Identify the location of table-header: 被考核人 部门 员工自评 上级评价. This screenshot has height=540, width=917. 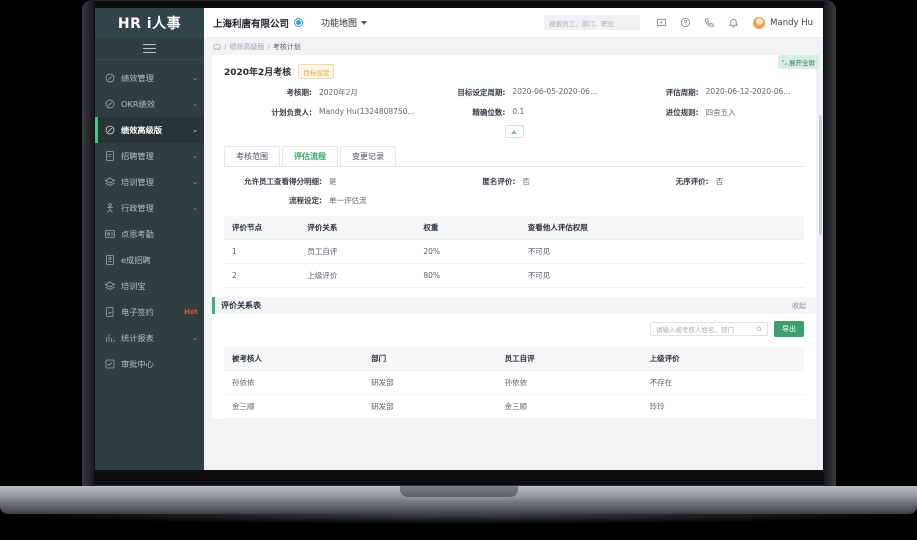
(514, 359).